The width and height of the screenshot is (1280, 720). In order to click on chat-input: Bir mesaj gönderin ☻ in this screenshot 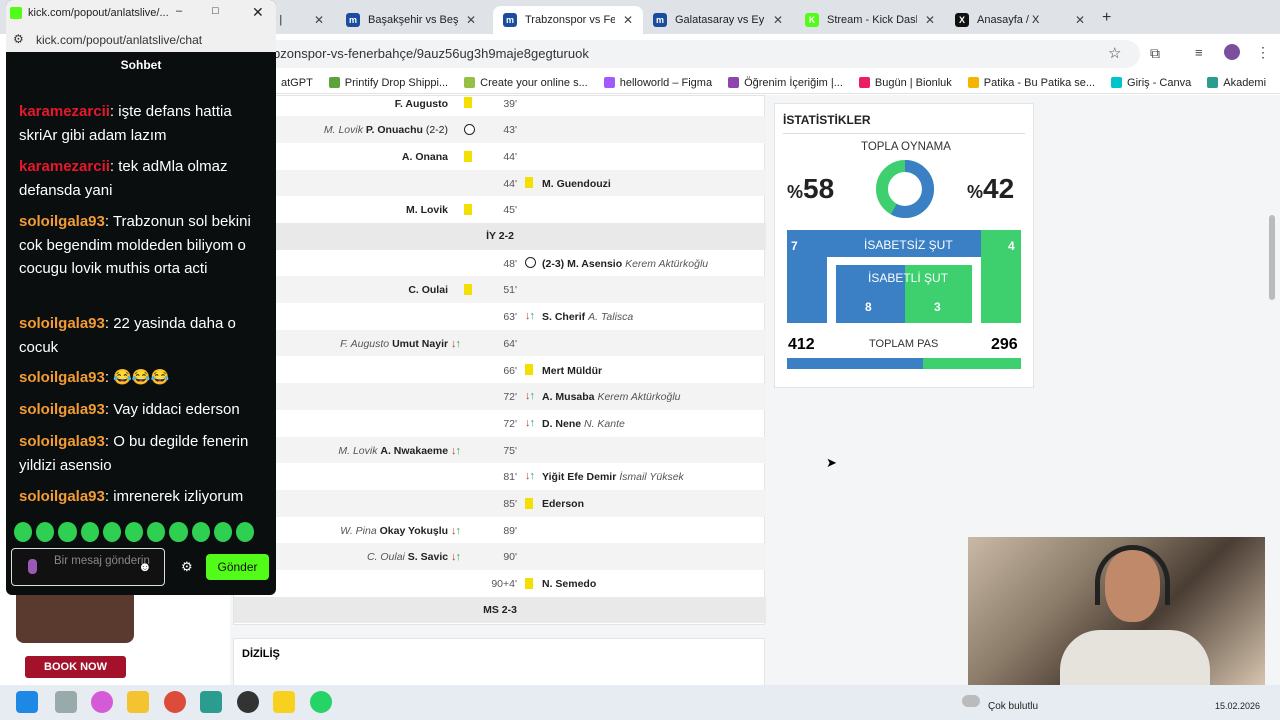, I will do `click(88, 567)`.